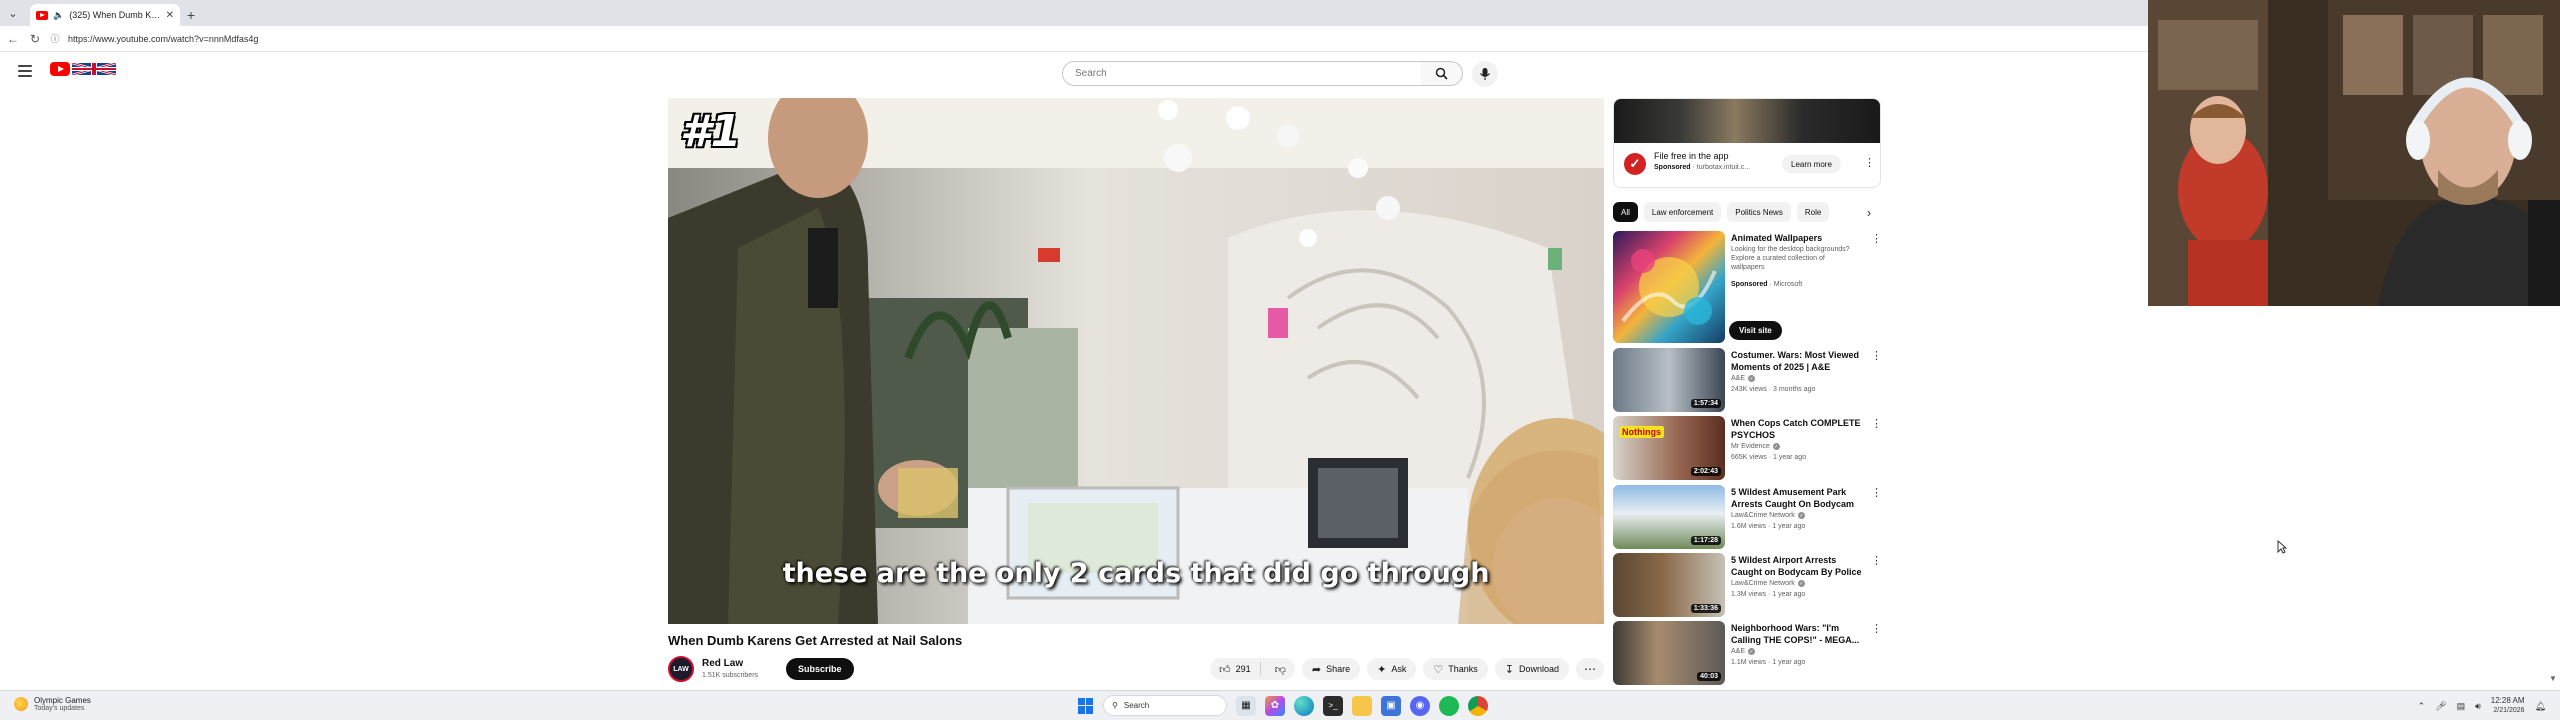 The height and width of the screenshot is (720, 2560). Describe the element at coordinates (1755, 330) in the screenshot. I see `visit-site-button: Visit site` at that location.